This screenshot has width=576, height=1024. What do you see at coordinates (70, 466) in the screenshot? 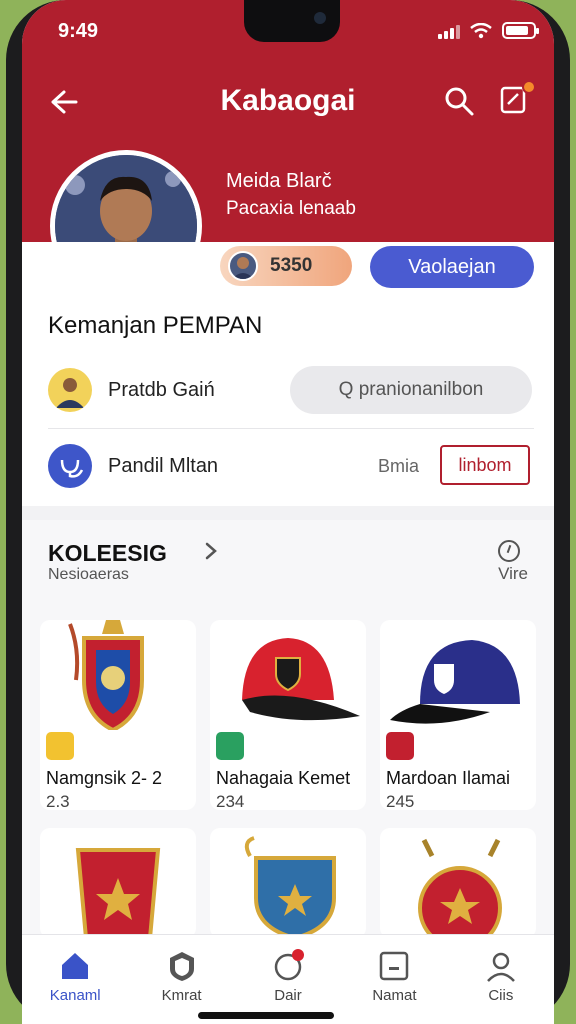
I see `stethoscope-icon` at bounding box center [70, 466].